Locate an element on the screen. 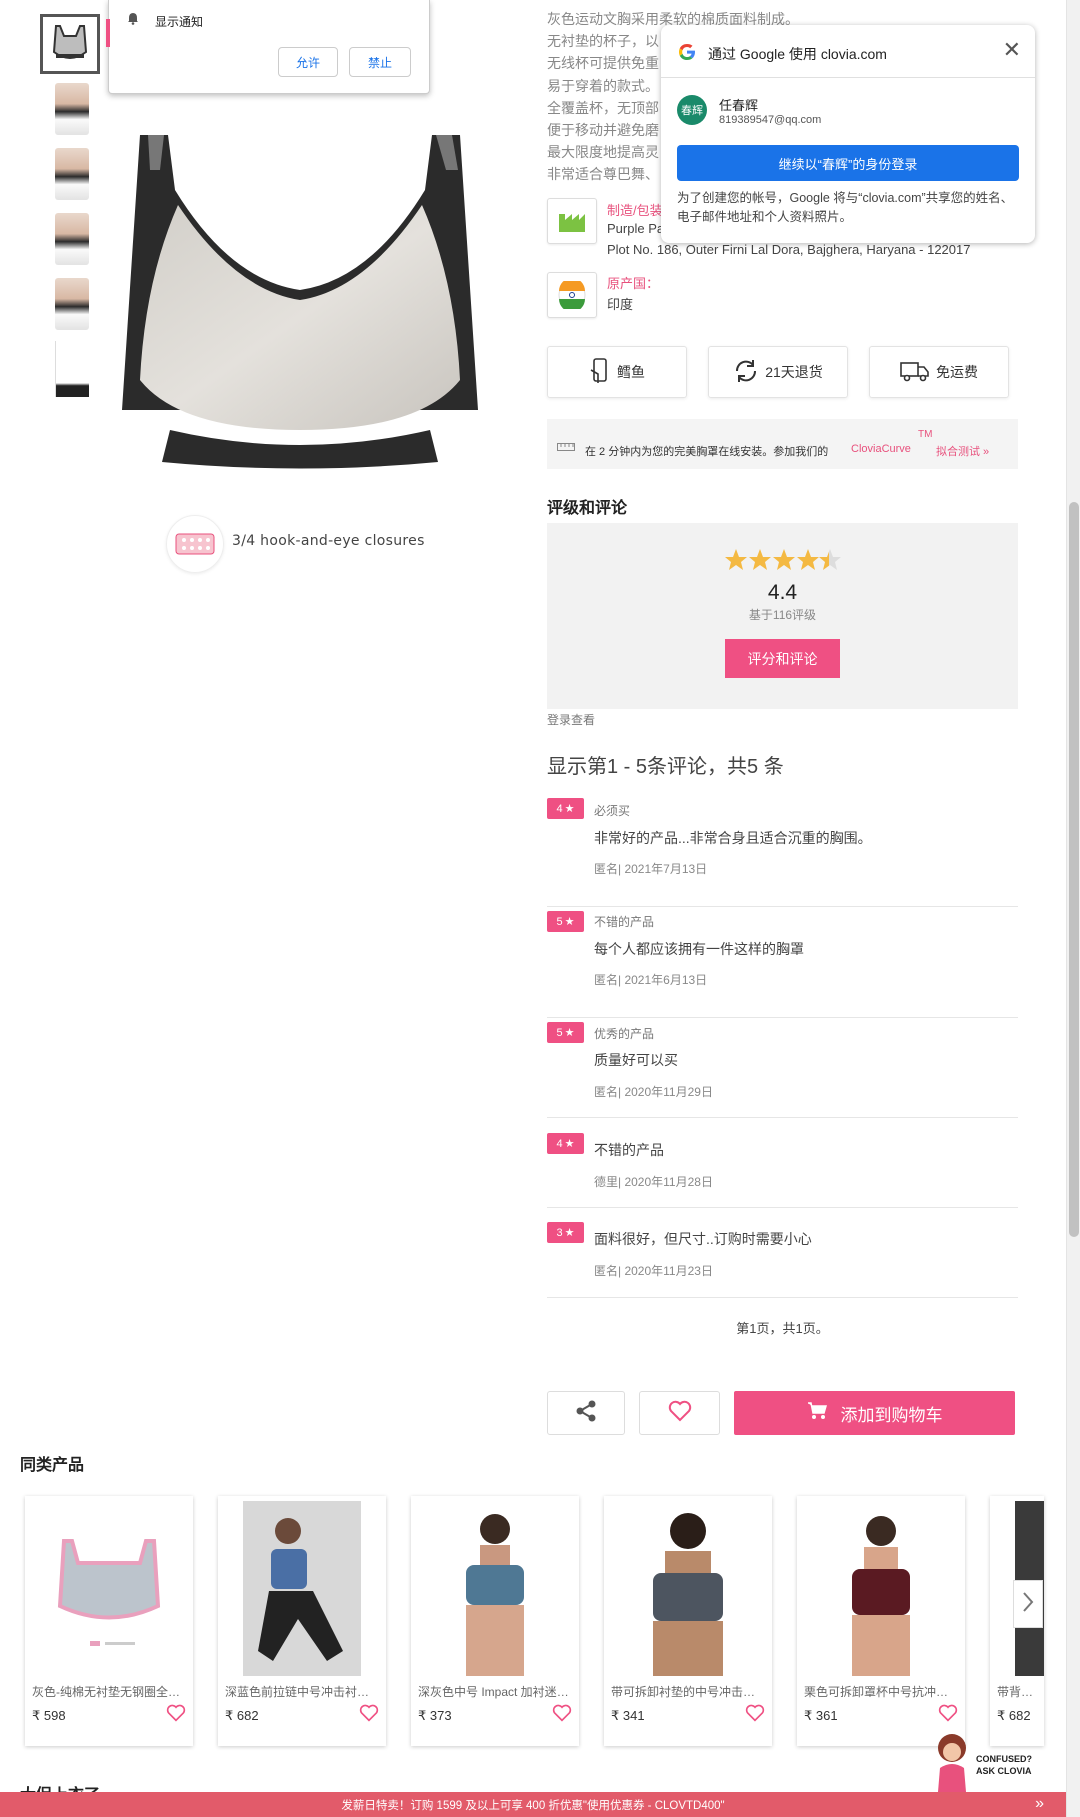  manufacturer-name: Purple Pa is located at coordinates (636, 228).